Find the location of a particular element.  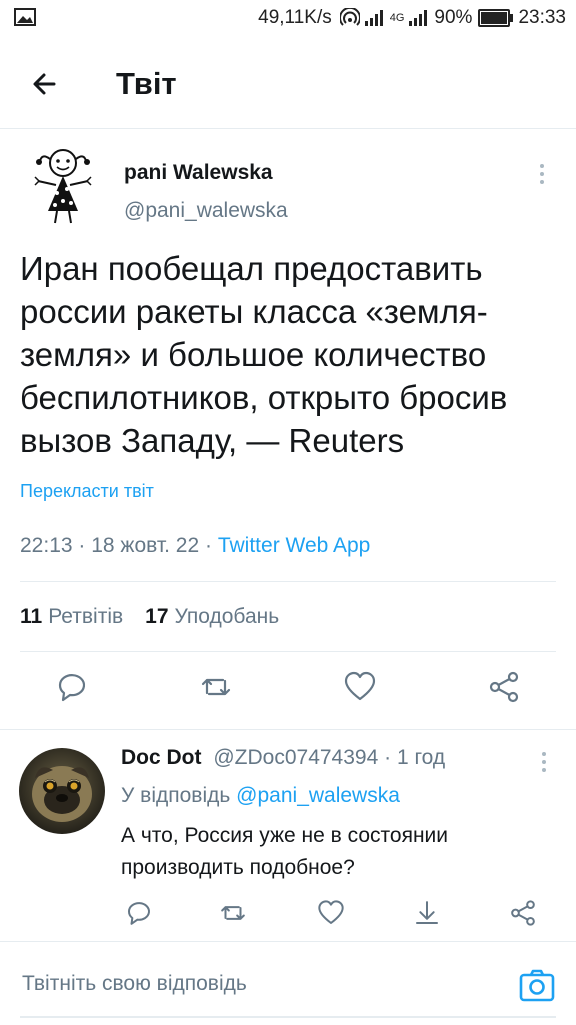

retweets-count: 11 is located at coordinates (31, 616).